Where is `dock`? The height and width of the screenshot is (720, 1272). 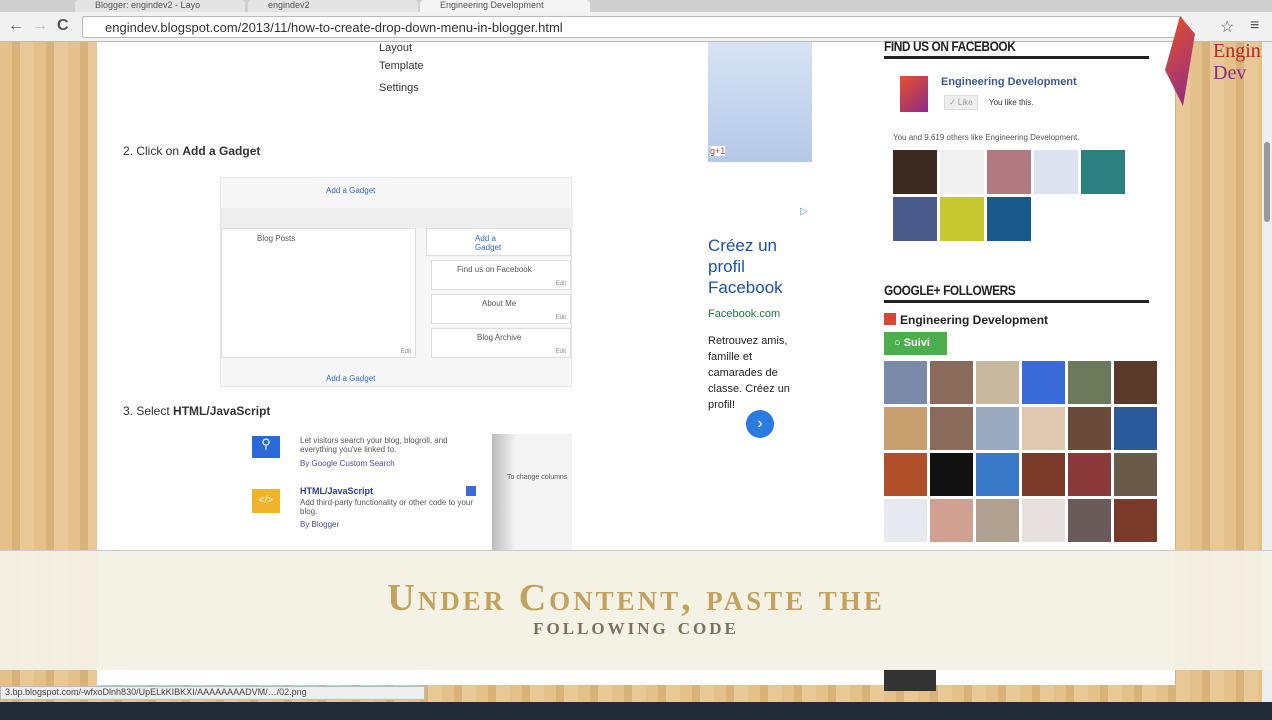 dock is located at coordinates (636, 711).